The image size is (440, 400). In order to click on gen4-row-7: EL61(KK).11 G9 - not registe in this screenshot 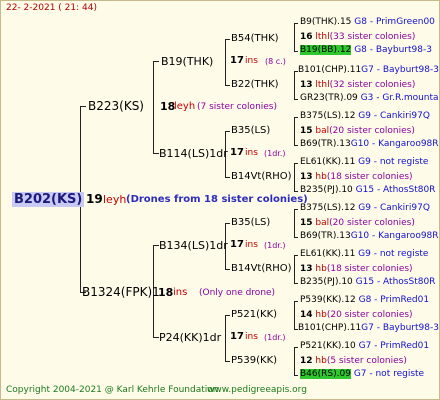, I will do `click(364, 162)`.